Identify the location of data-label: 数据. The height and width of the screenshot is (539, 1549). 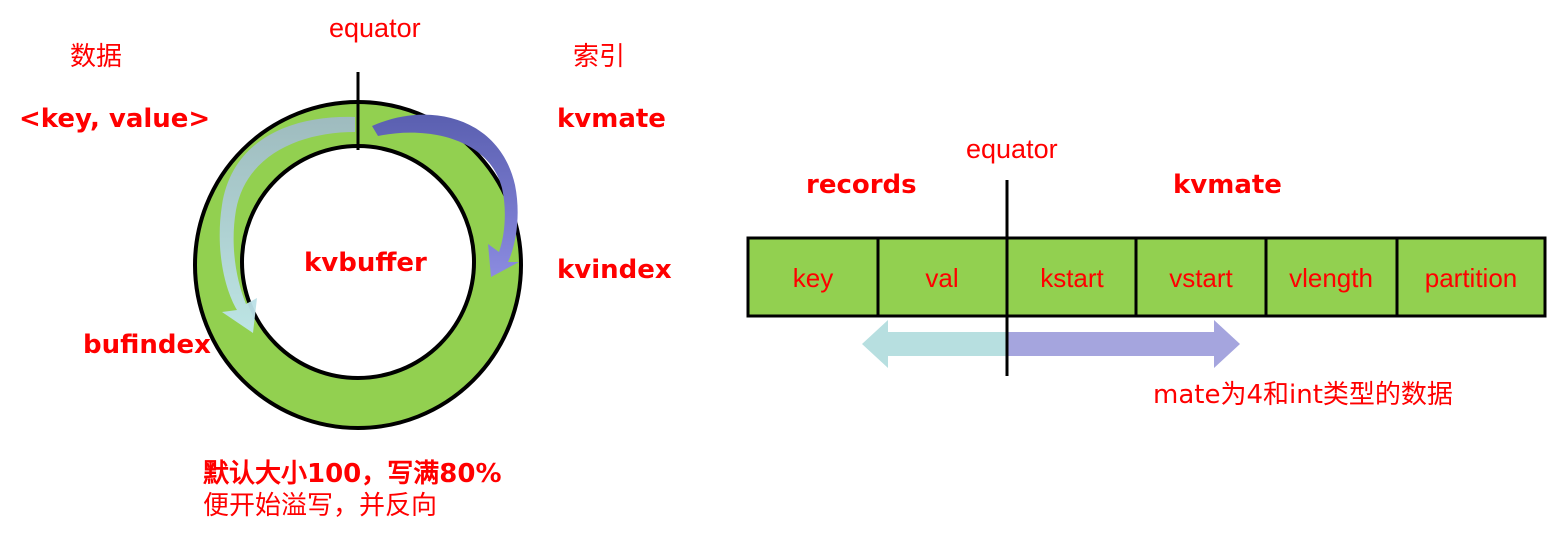
(96, 57).